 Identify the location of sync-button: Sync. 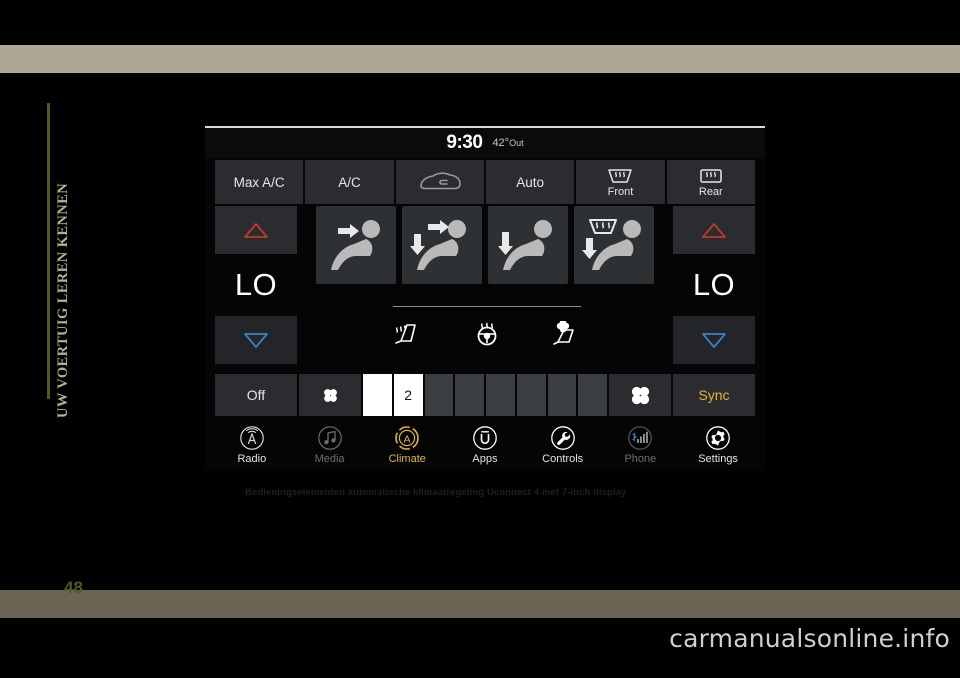
(714, 395).